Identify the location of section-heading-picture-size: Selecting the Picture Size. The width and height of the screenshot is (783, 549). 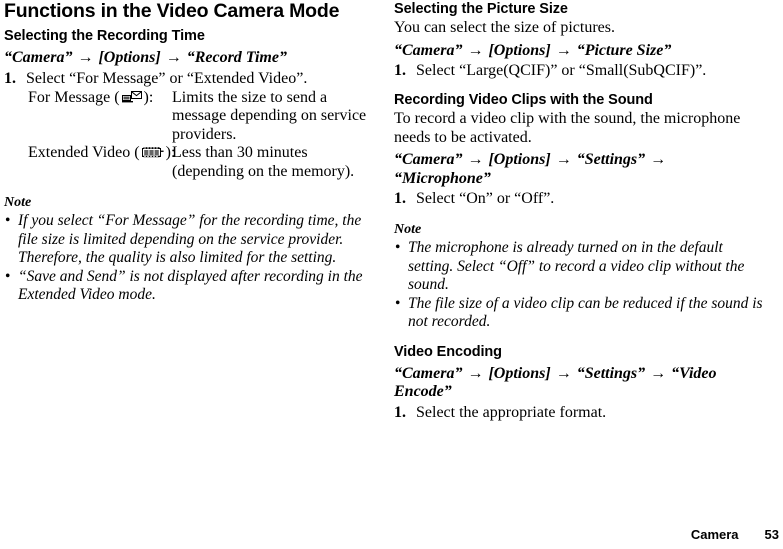
(481, 9).